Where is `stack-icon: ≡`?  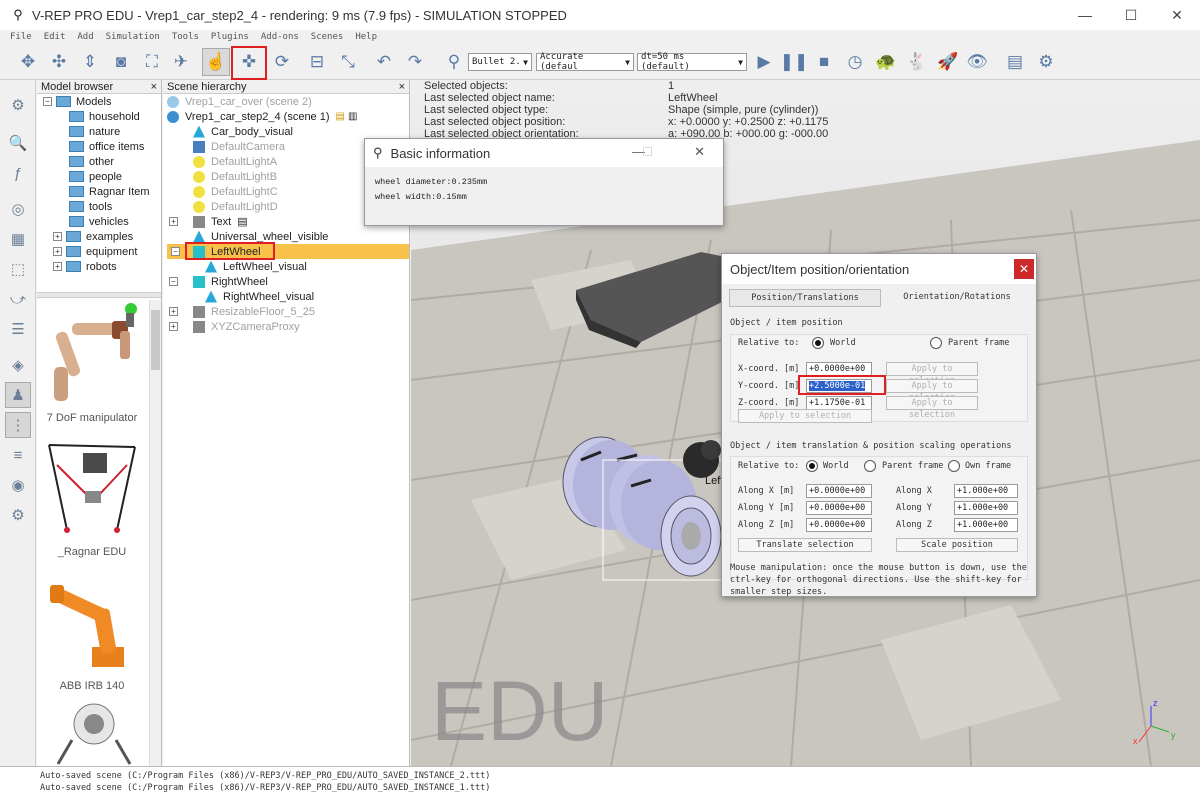 stack-icon: ≡ is located at coordinates (18, 455).